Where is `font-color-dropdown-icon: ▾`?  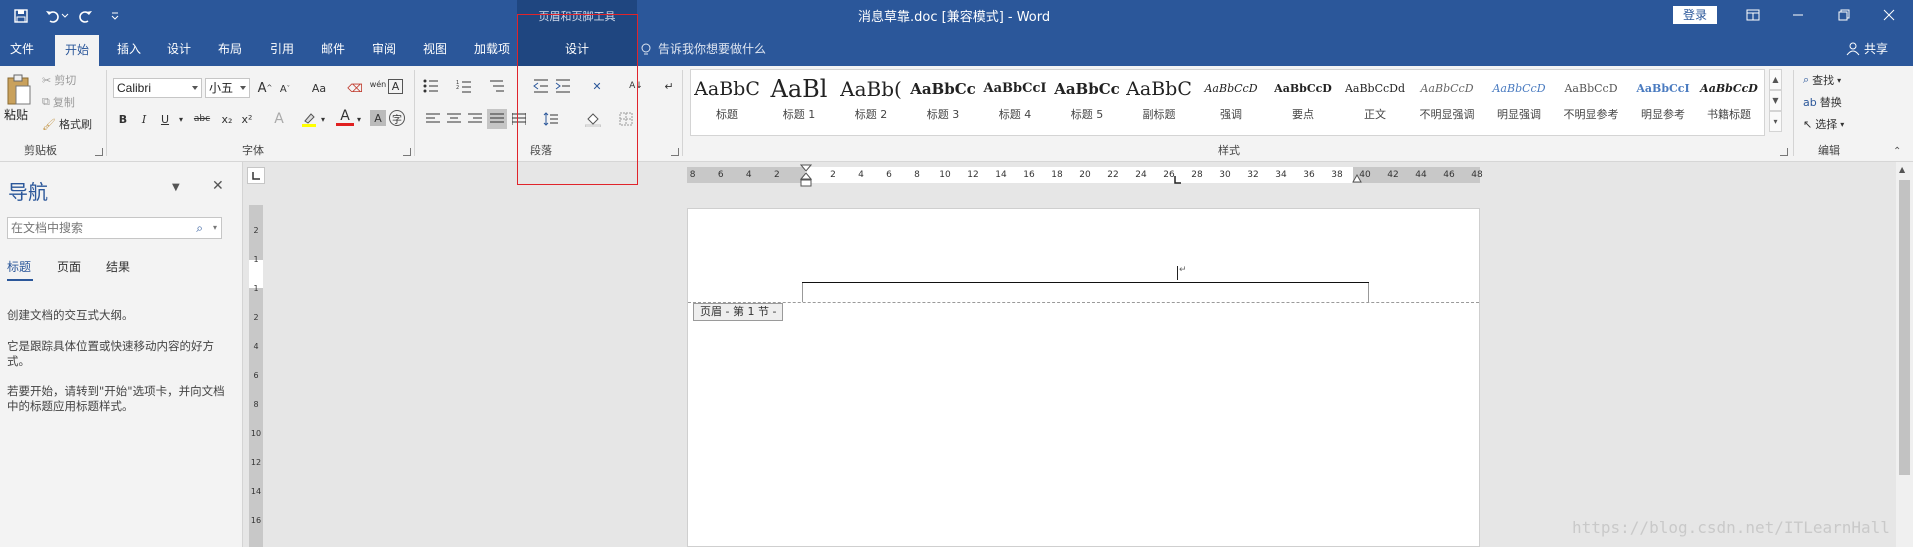
font-color-dropdown-icon: ▾ is located at coordinates (359, 119).